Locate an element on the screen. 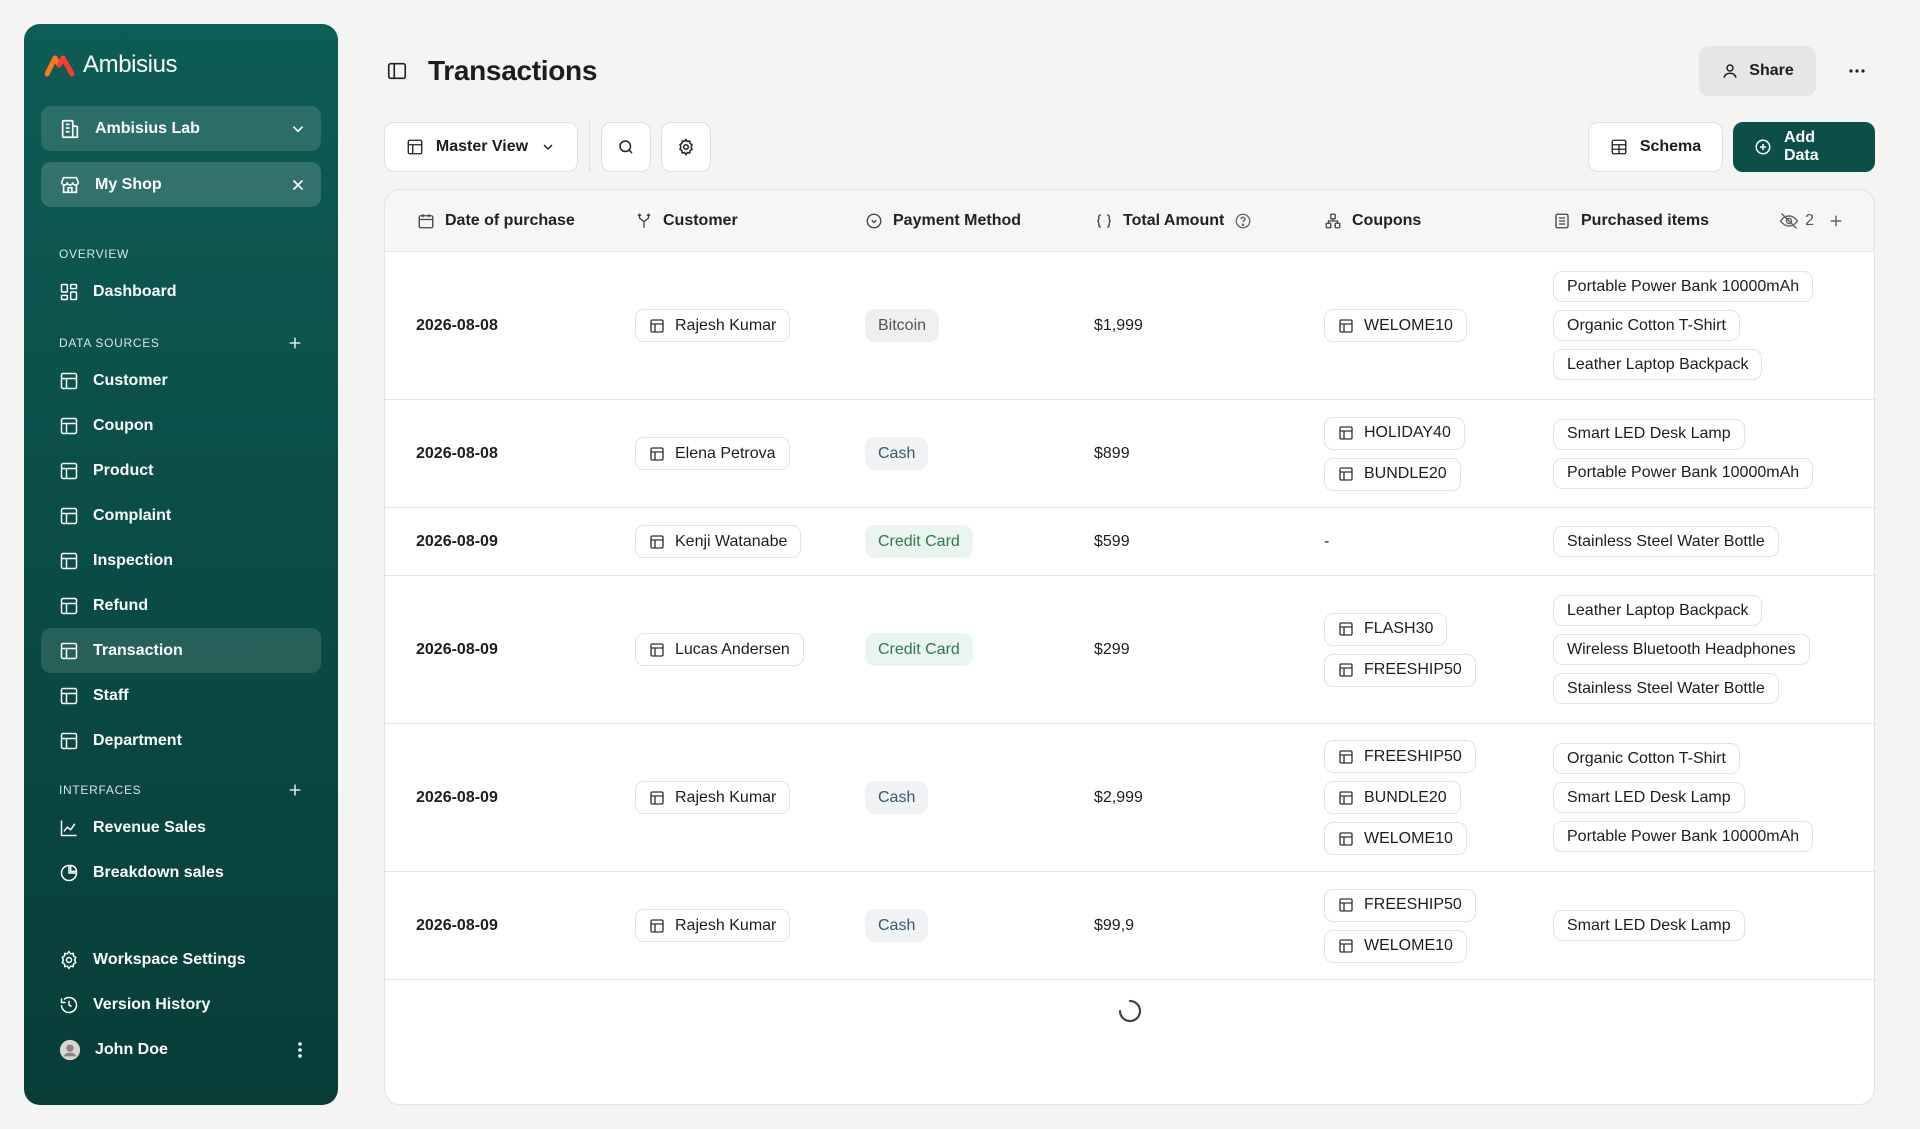 The image size is (1920, 1129). cell-customer: Rajesh Kumar is located at coordinates (713, 797).